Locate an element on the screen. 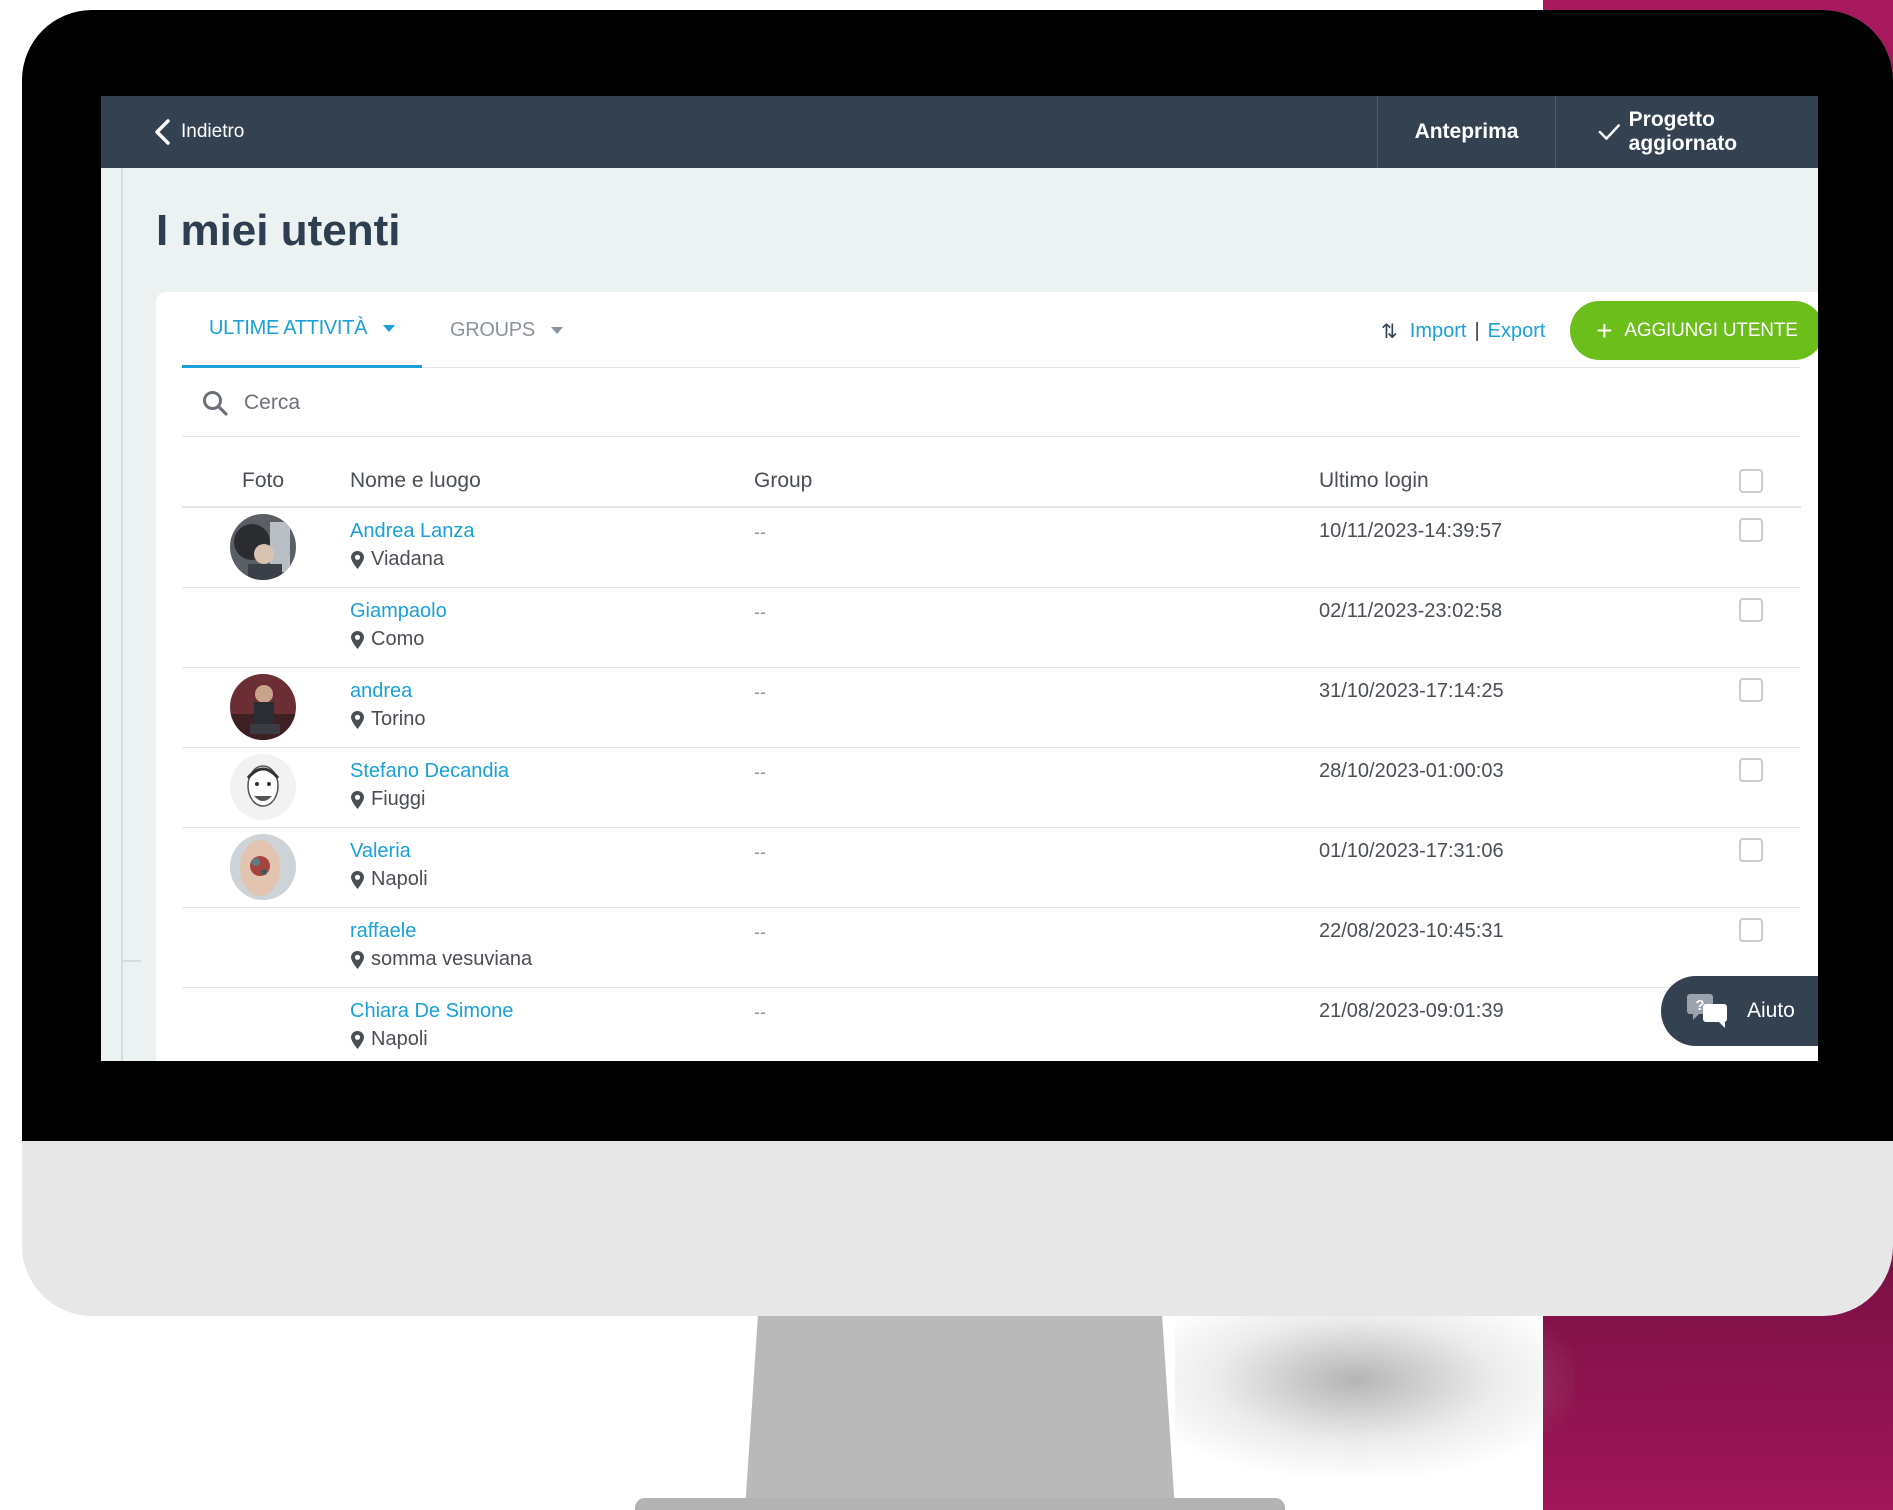 This screenshot has width=1893, height=1510. user-last-login: 01/10/2023-17:31:06 is located at coordinates (1411, 851).